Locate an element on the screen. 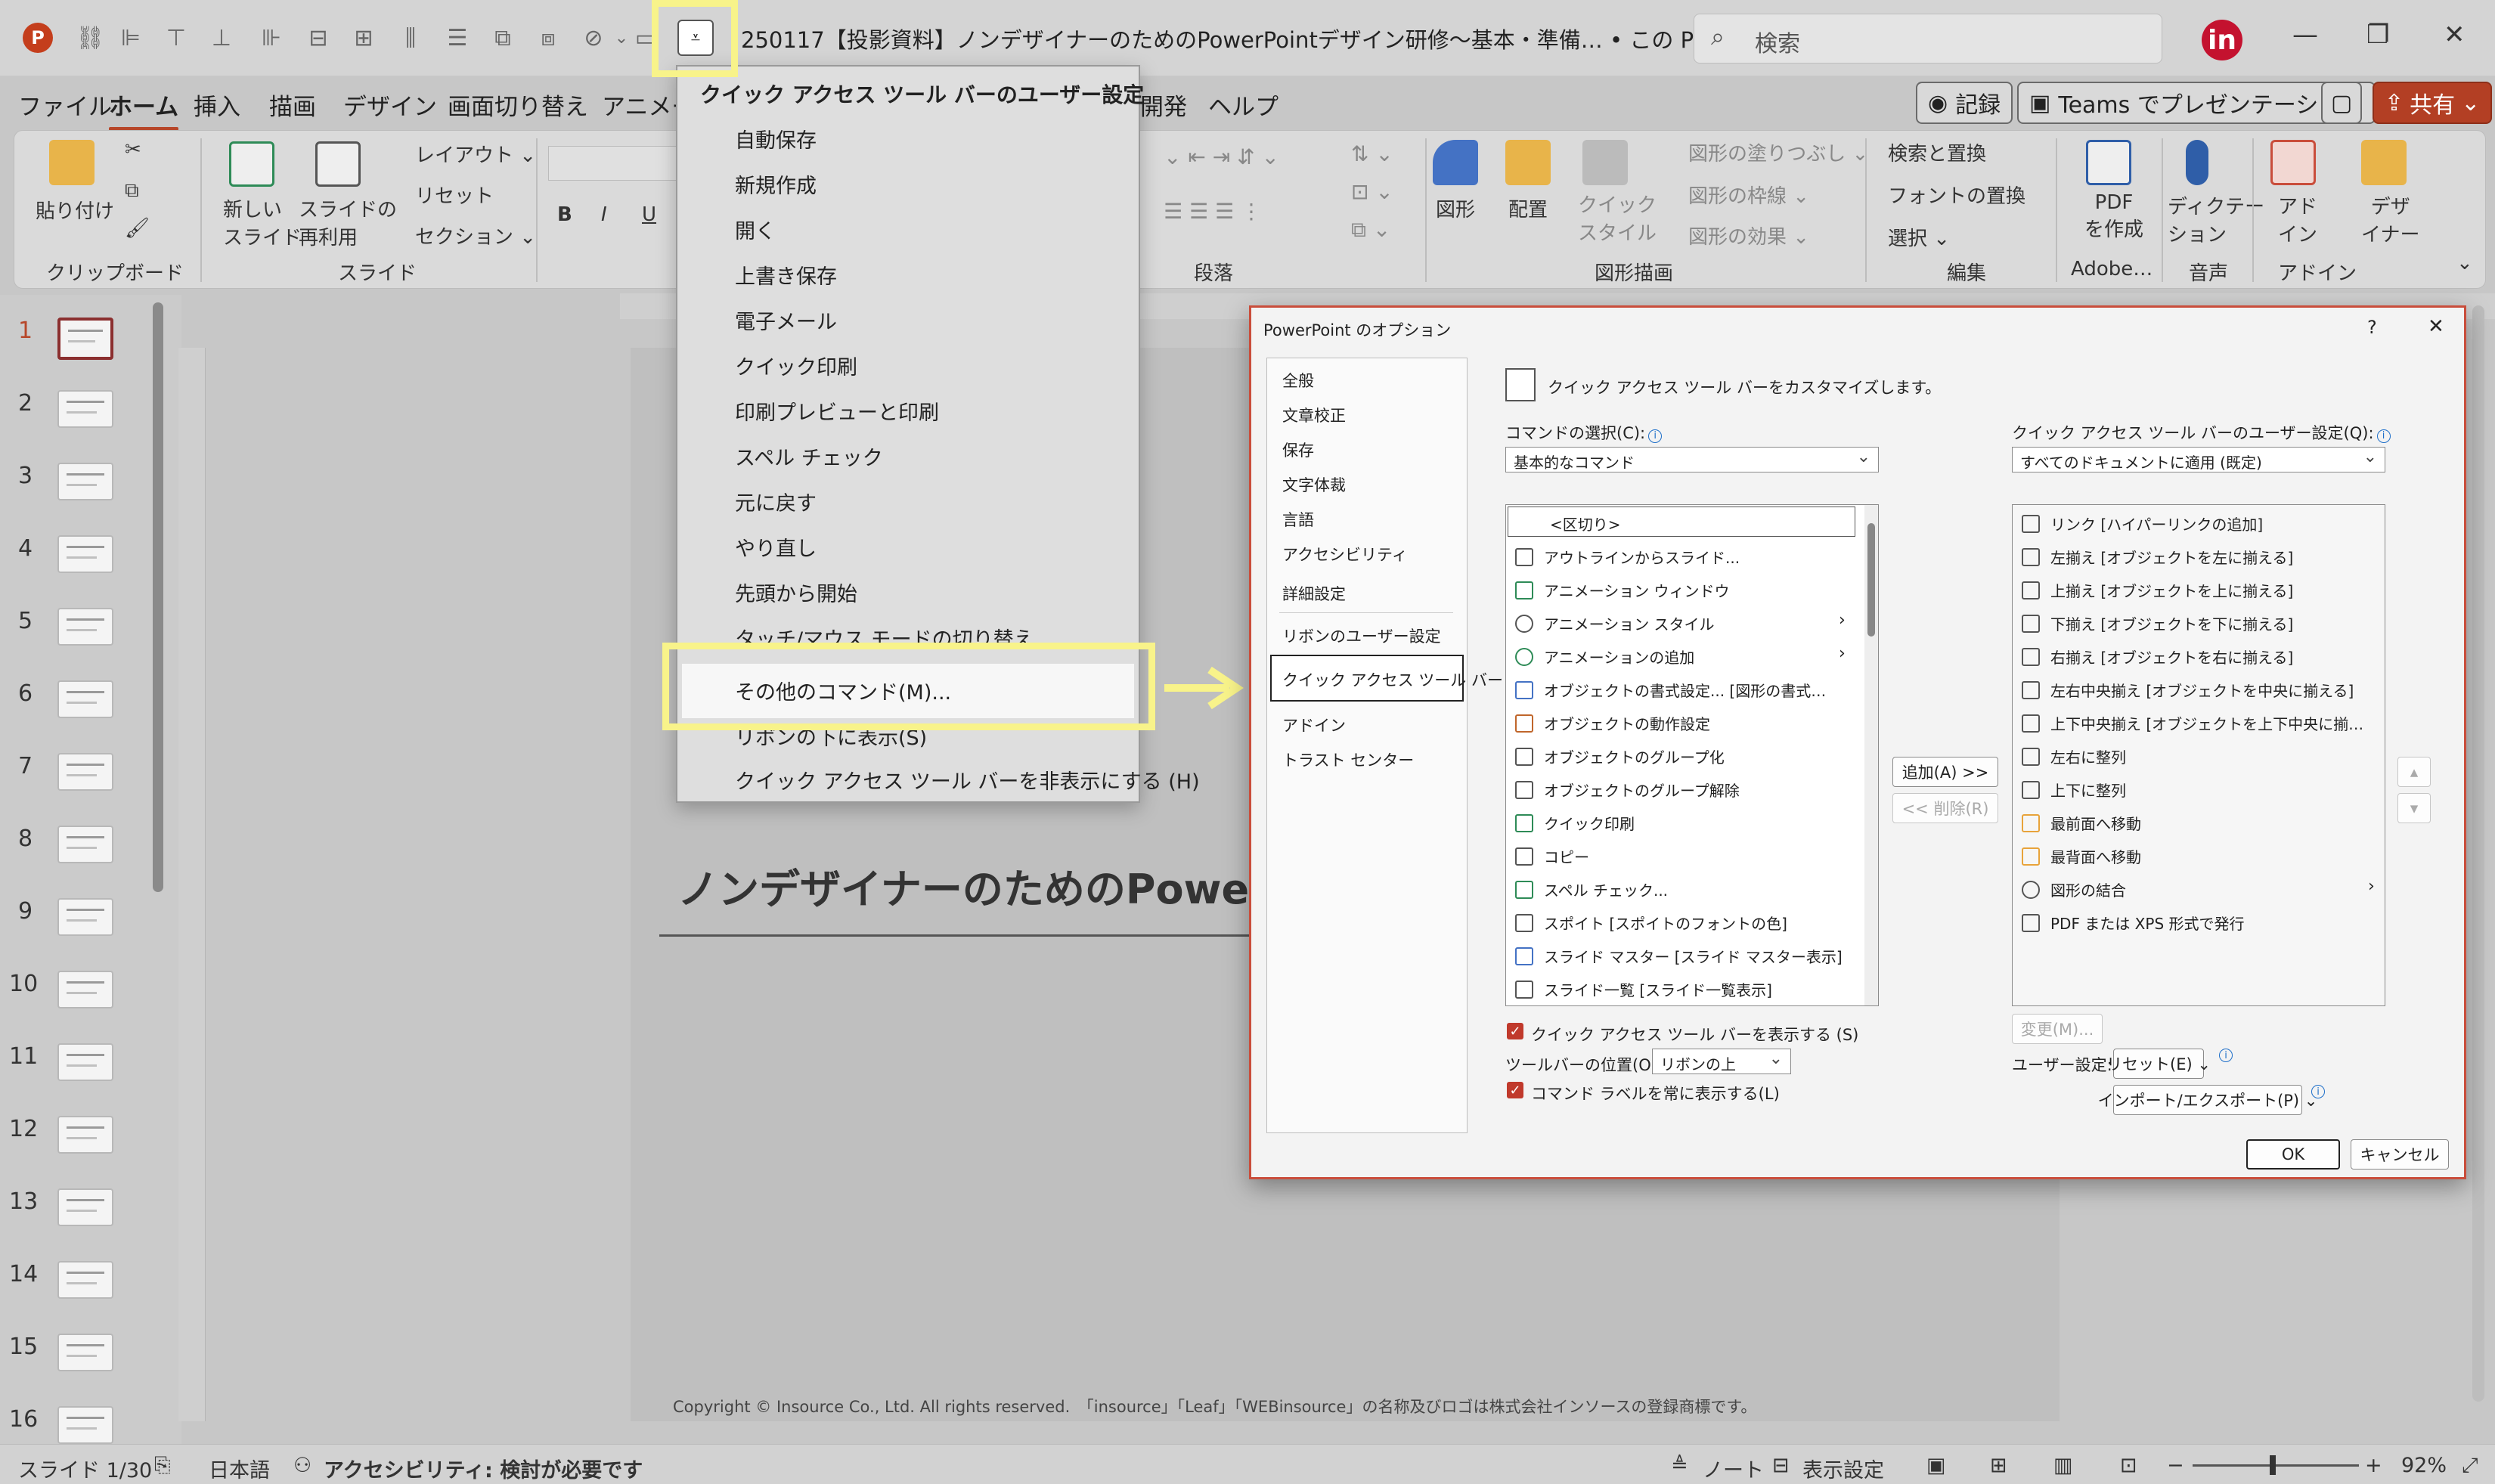 The width and height of the screenshot is (2495, 1484). qat-distribute-h-icon: ⫼ is located at coordinates (411, 37).